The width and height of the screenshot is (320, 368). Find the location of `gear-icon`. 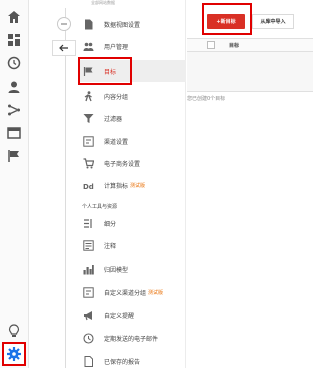

gear-icon is located at coordinates (14, 354).